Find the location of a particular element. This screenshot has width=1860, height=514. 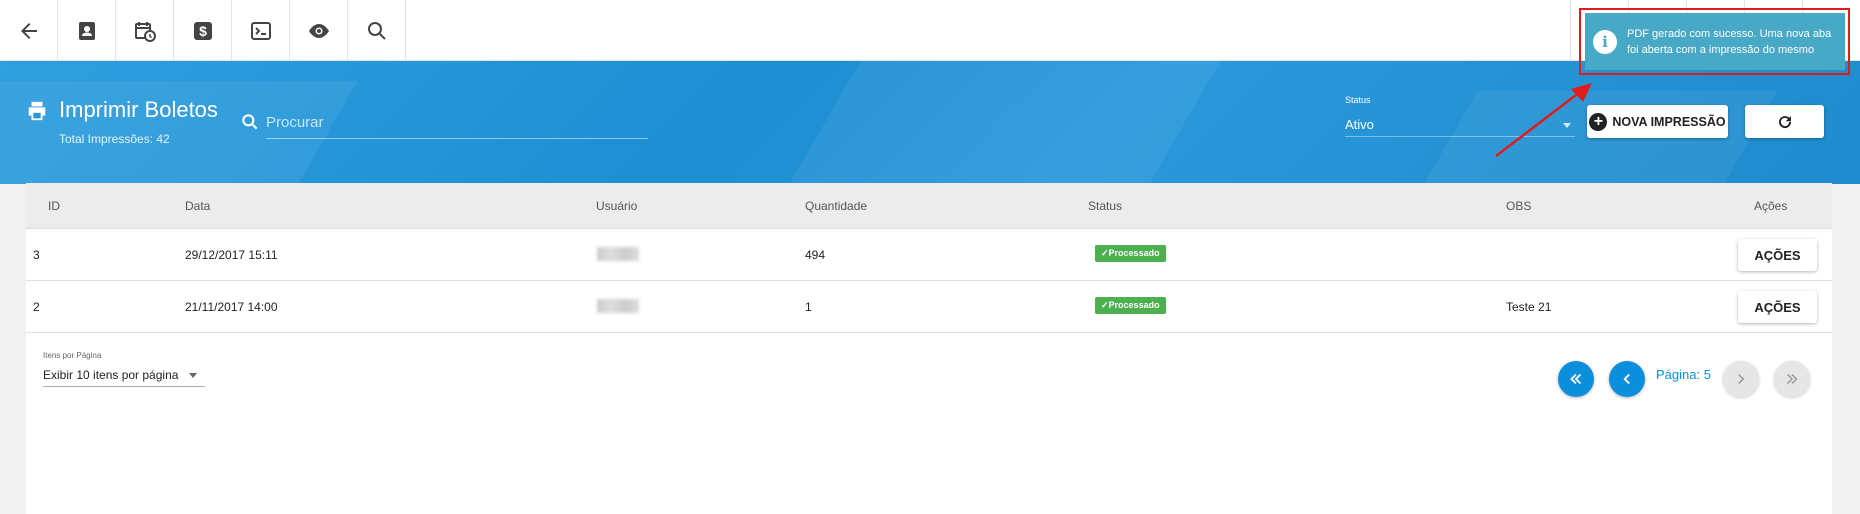

back-button is located at coordinates (29, 30).